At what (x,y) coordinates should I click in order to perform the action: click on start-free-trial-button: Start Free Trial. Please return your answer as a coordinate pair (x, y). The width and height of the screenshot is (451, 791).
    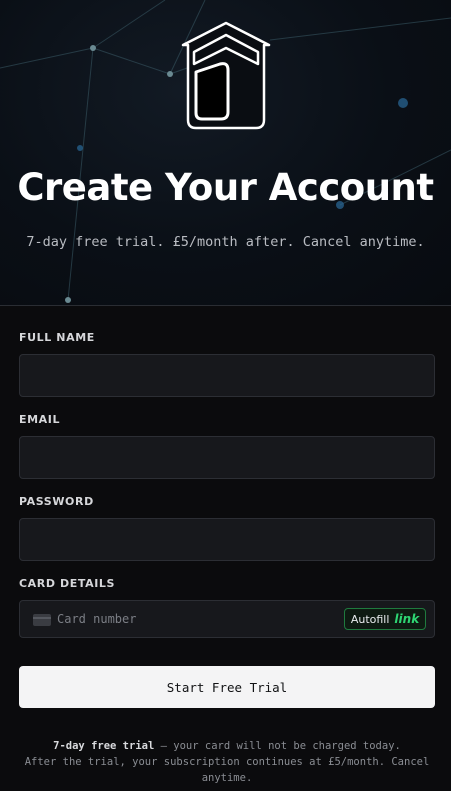
    Looking at the image, I should click on (227, 687).